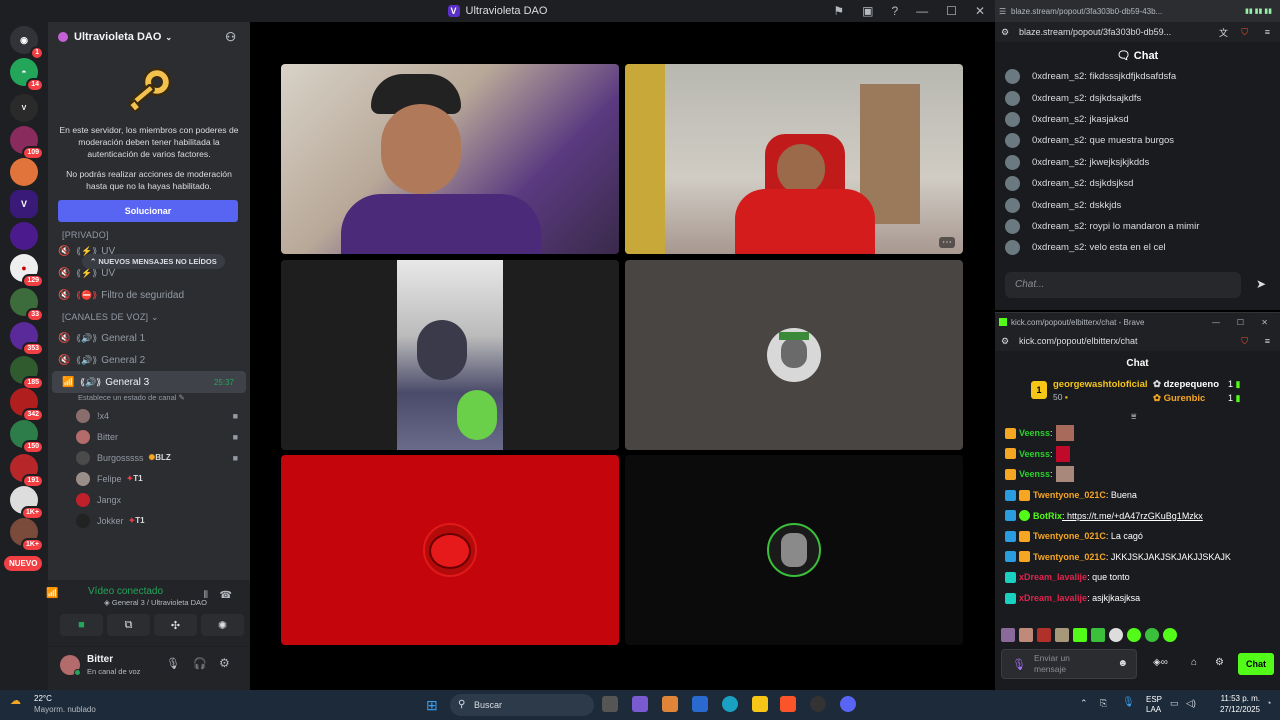 Image resolution: width=1280 pixels, height=720 pixels. Describe the element at coordinates (27, 471) in the screenshot. I see `server-icon-12: 191` at that location.